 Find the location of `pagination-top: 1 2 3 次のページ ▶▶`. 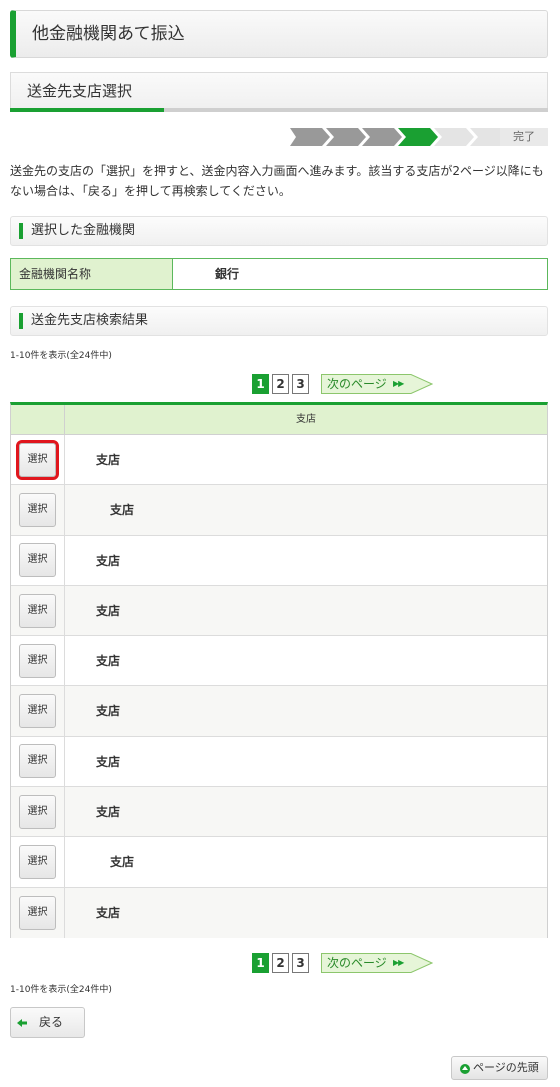

pagination-top: 1 2 3 次のページ ▶▶ is located at coordinates (342, 384).